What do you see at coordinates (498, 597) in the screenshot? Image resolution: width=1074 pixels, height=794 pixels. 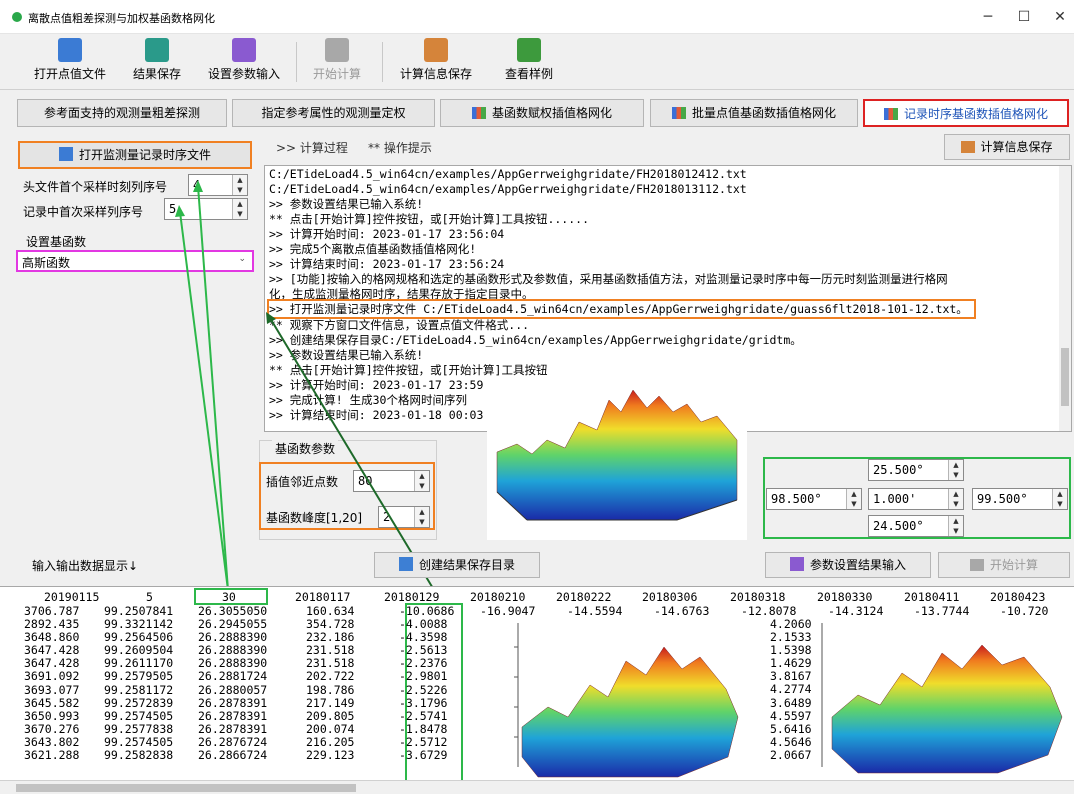 I see `header-cell: 20180210` at bounding box center [498, 597].